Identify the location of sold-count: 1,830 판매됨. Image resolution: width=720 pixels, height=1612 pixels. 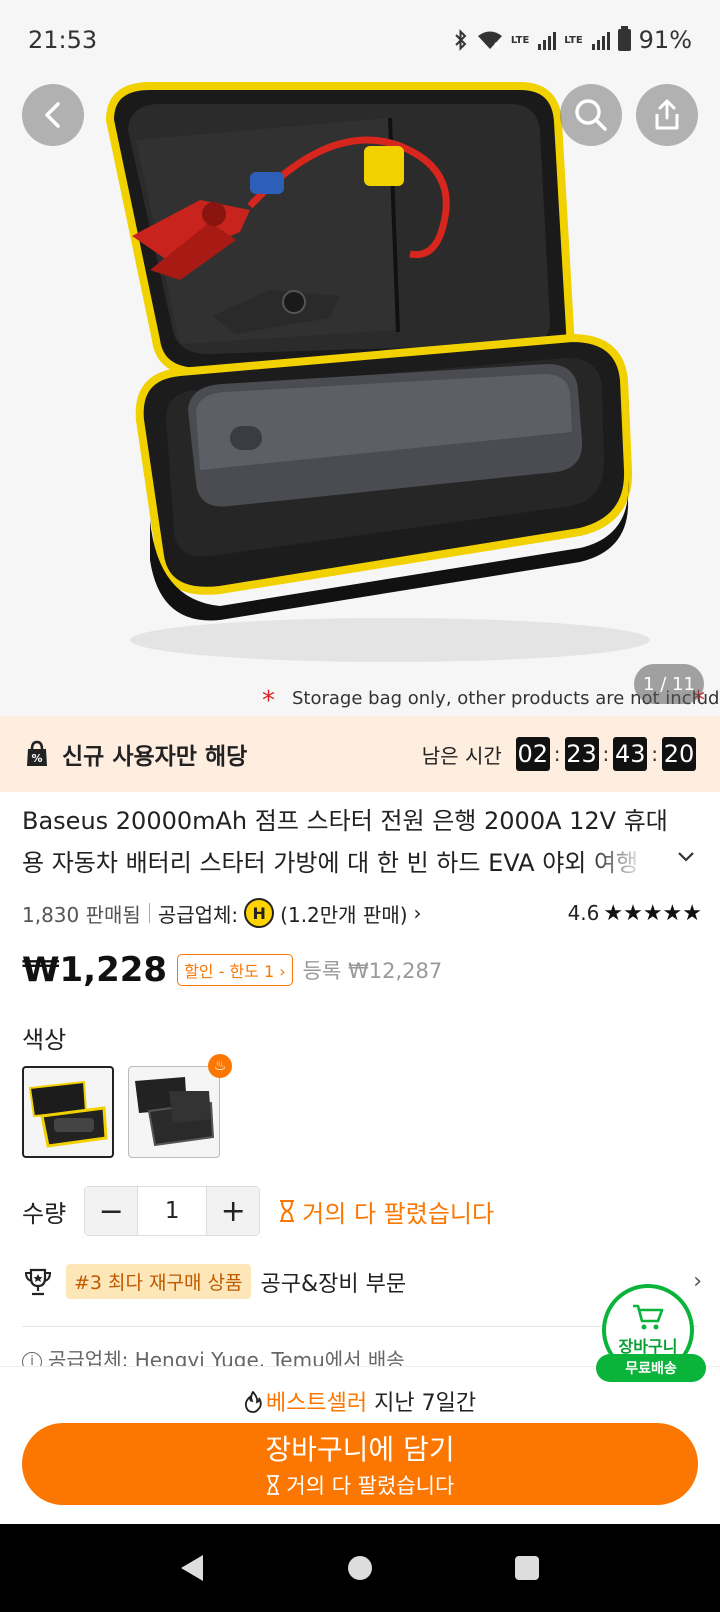
(81, 914).